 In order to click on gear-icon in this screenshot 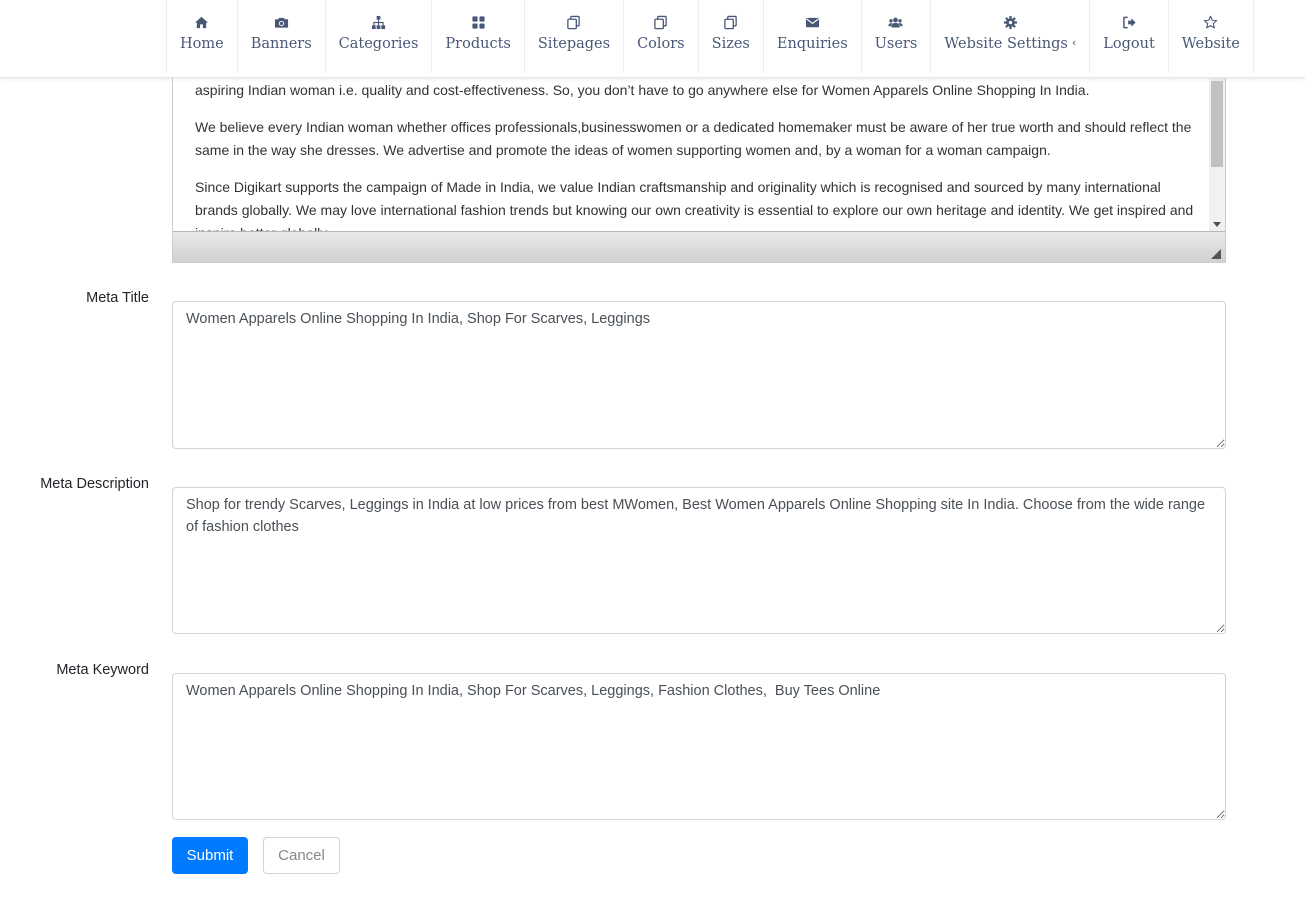, I will do `click(1010, 22)`.